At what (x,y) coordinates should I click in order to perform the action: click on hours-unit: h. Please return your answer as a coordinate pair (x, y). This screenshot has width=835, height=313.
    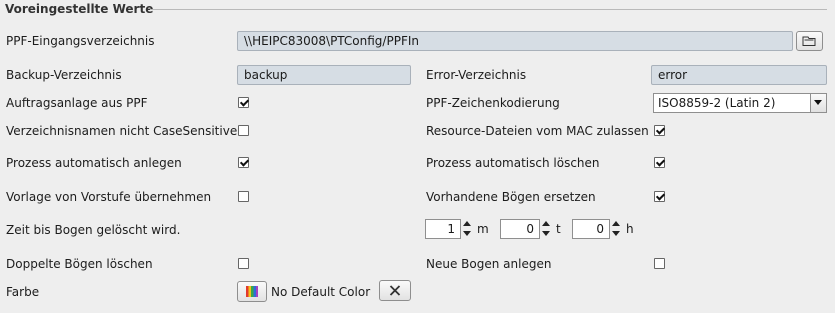
    Looking at the image, I should click on (630, 229).